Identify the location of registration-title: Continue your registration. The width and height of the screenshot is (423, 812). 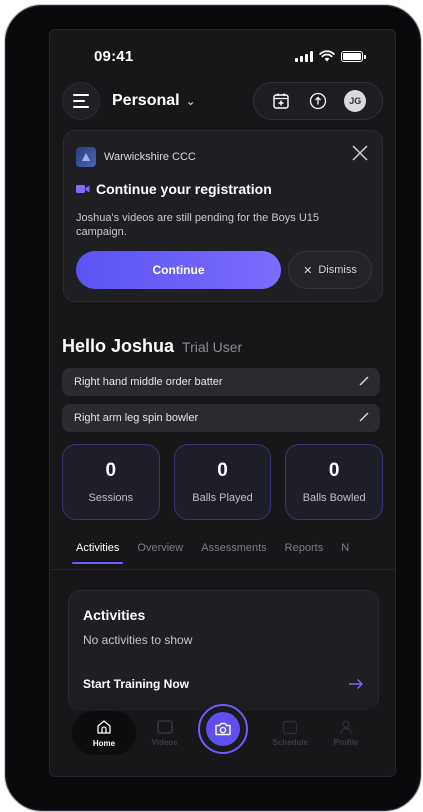
(174, 189).